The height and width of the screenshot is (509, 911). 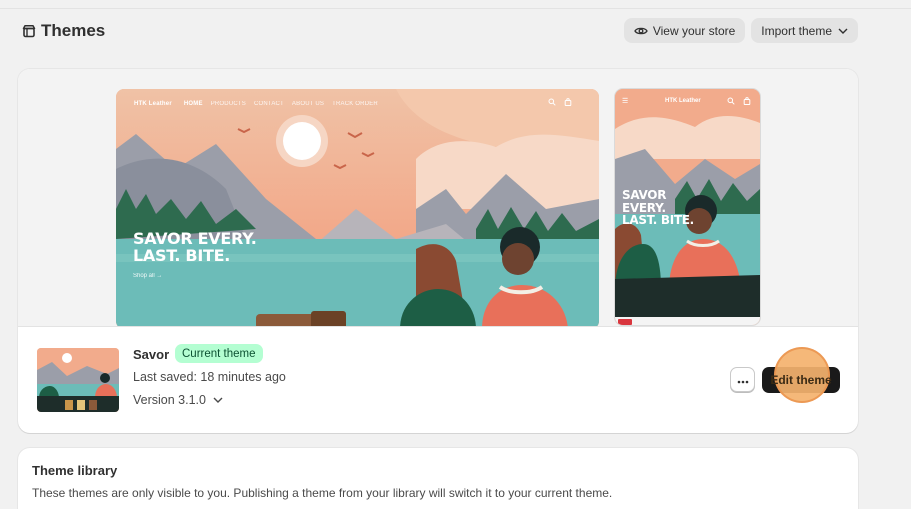 I want to click on header-actions: View your store Import theme, so click(x=740, y=30).